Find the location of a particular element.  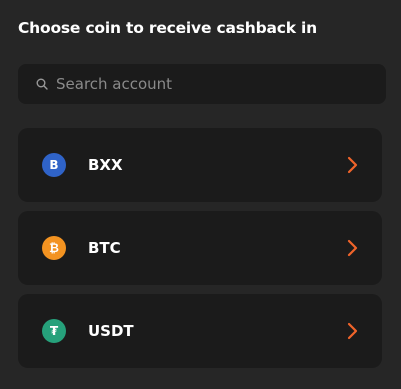

bitcoin-logo-icon: ₿ is located at coordinates (54, 248).